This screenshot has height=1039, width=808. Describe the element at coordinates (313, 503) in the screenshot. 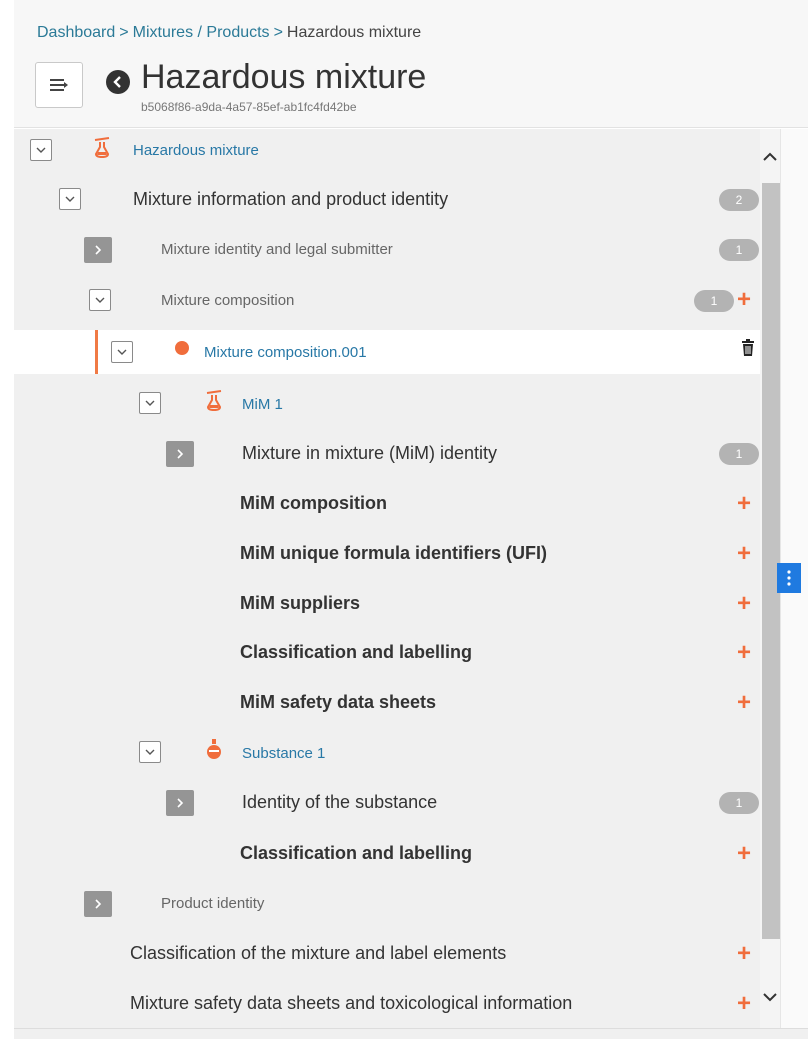

I see `tree-label-mim-composition: MiM composition` at that location.